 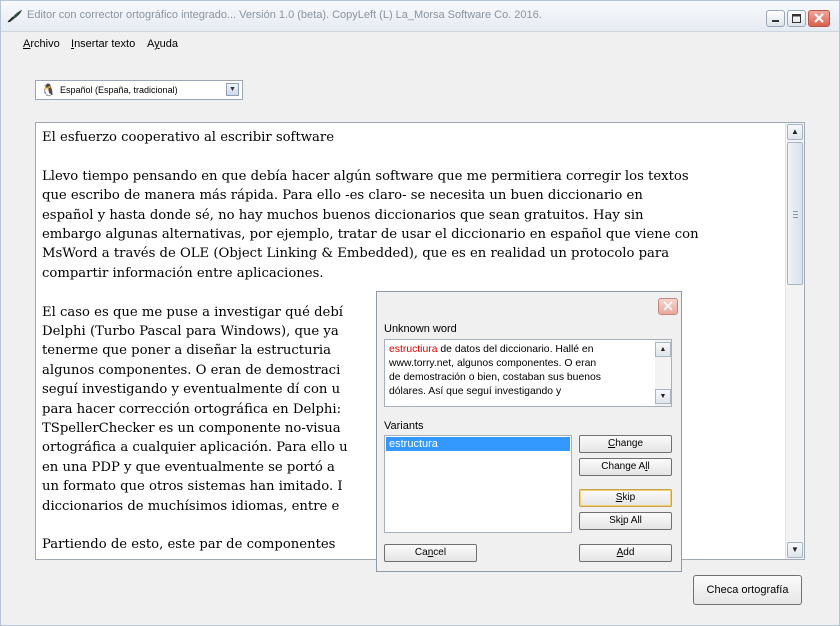 I want to click on maximize-button, so click(x=796, y=18).